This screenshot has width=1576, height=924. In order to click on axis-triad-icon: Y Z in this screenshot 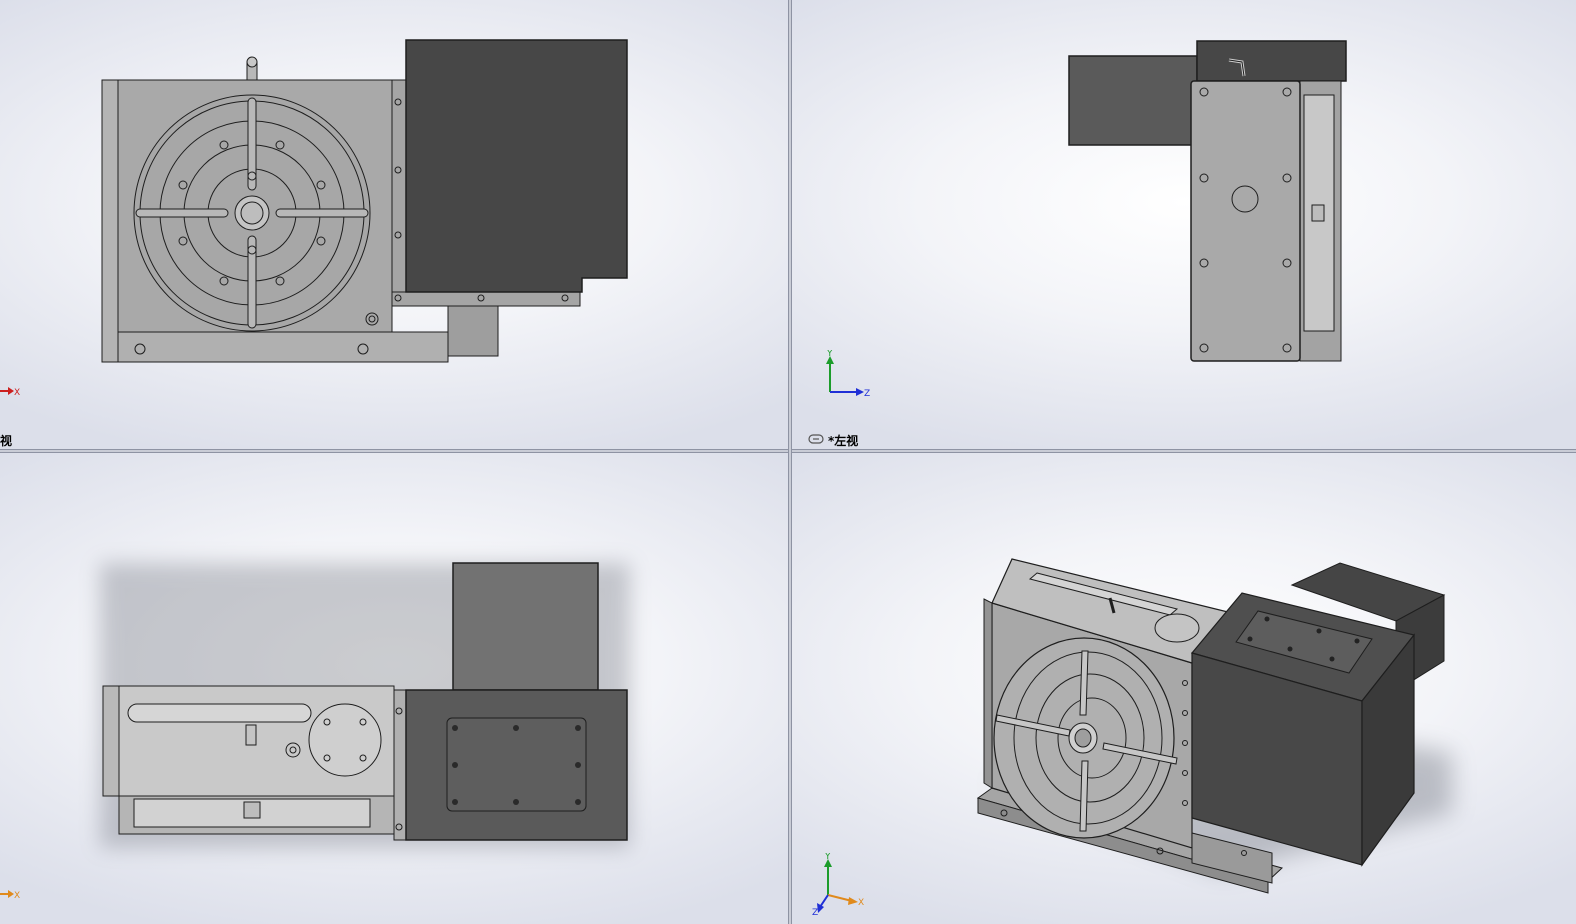, I will do `click(848, 374)`.